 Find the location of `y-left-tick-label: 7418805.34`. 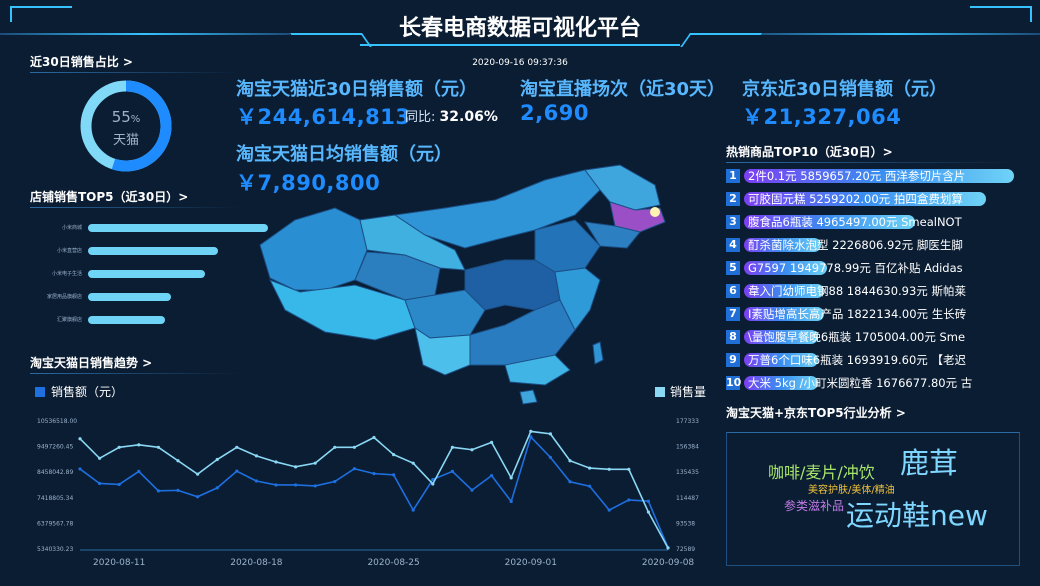

y-left-tick-label: 7418805.34 is located at coordinates (55, 498).